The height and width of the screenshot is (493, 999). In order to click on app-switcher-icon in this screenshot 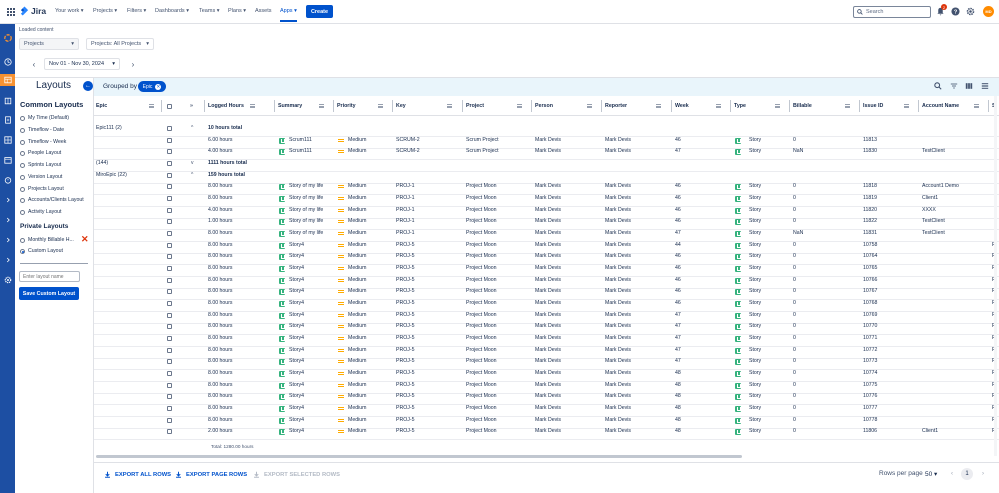, I will do `click(11, 12)`.